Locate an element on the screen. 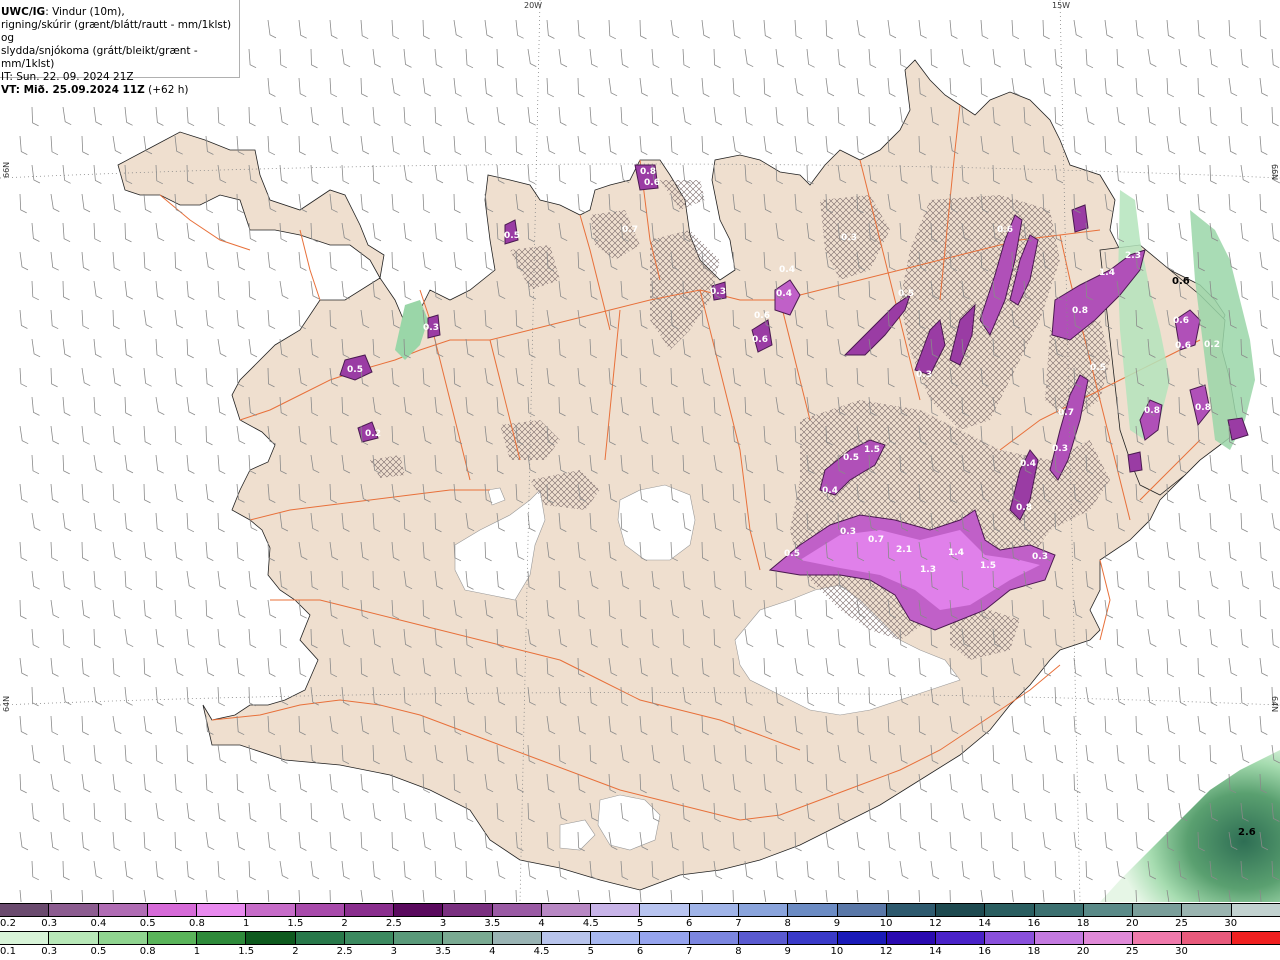 This screenshot has height=960, width=1280. legend-tick-label: 25 is located at coordinates (1132, 951).